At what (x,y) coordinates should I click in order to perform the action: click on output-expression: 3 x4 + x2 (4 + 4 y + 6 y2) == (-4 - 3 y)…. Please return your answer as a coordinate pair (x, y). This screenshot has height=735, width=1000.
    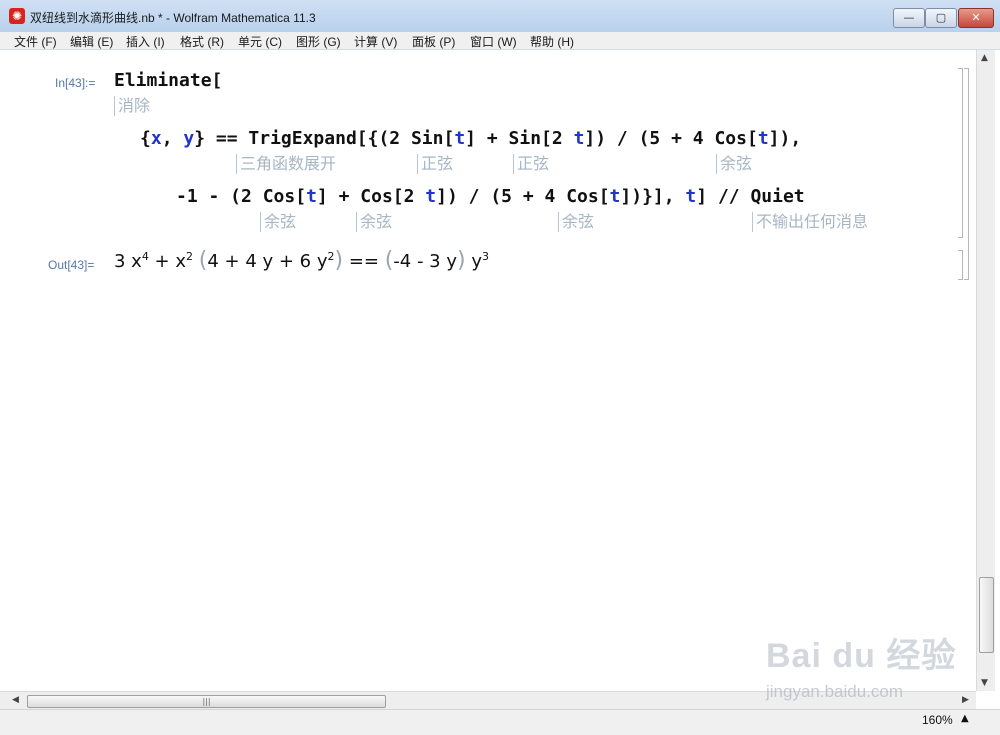
    Looking at the image, I should click on (301, 260).